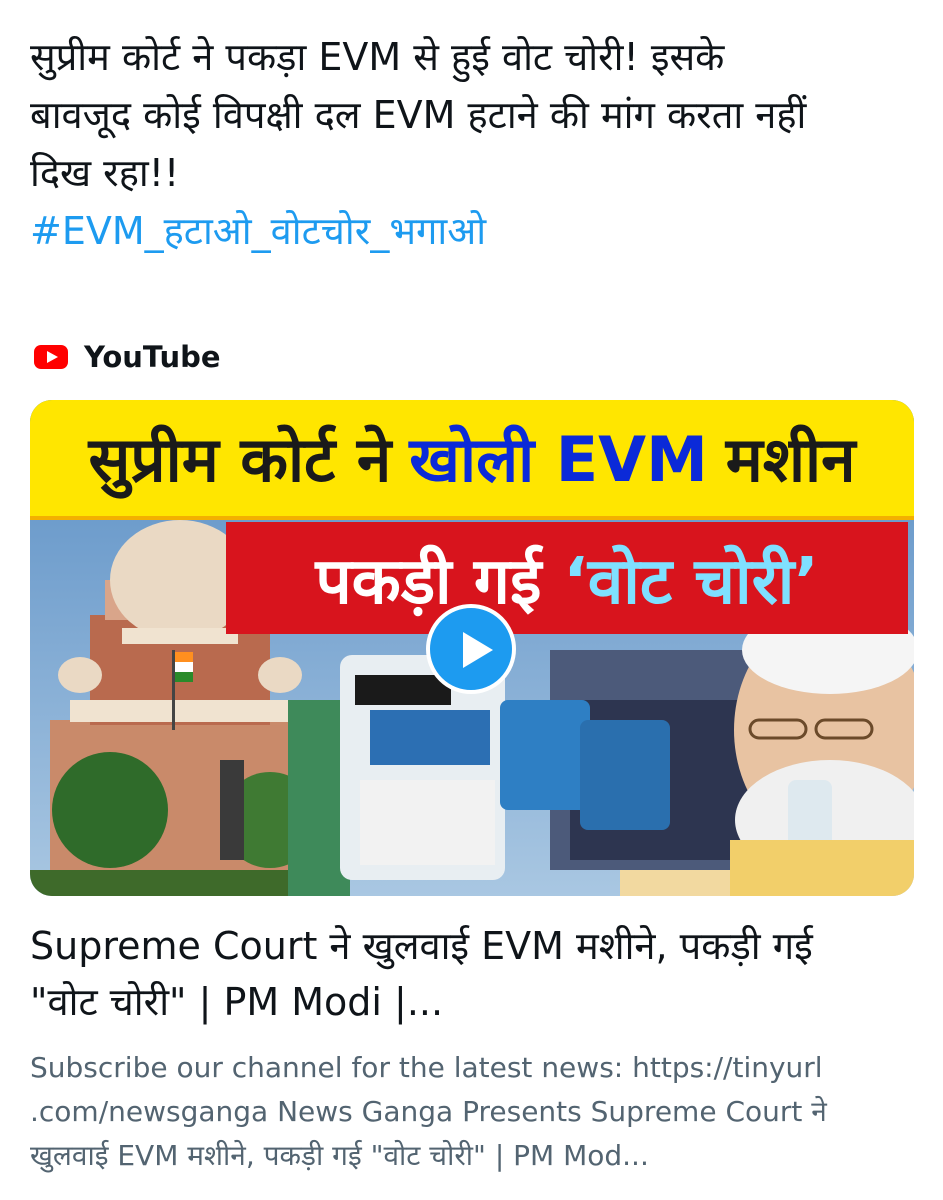  I want to click on thumbnail-banner-bottom: पकड़ी गई ‘वोट चोरी’, so click(567, 578).